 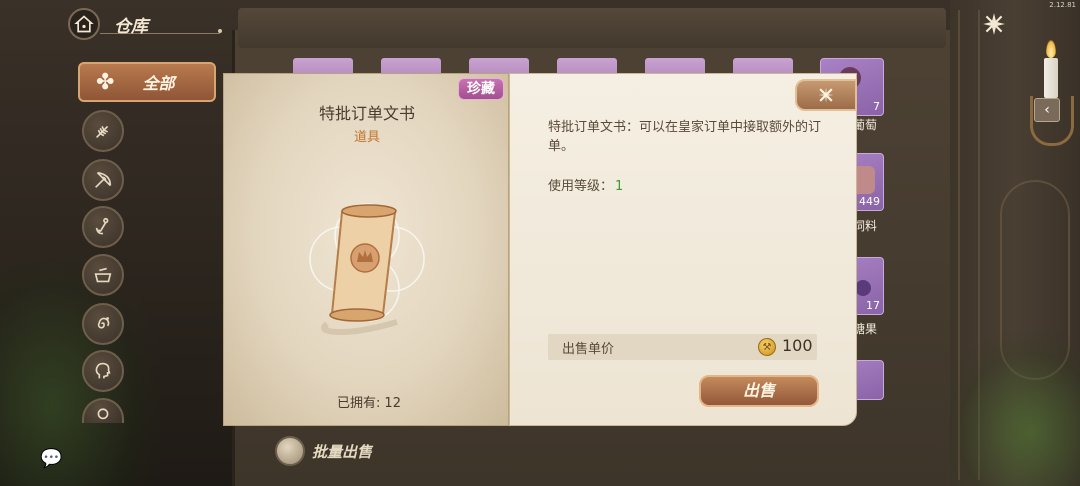 What do you see at coordinates (220, 31) in the screenshot?
I see `title-dot` at bounding box center [220, 31].